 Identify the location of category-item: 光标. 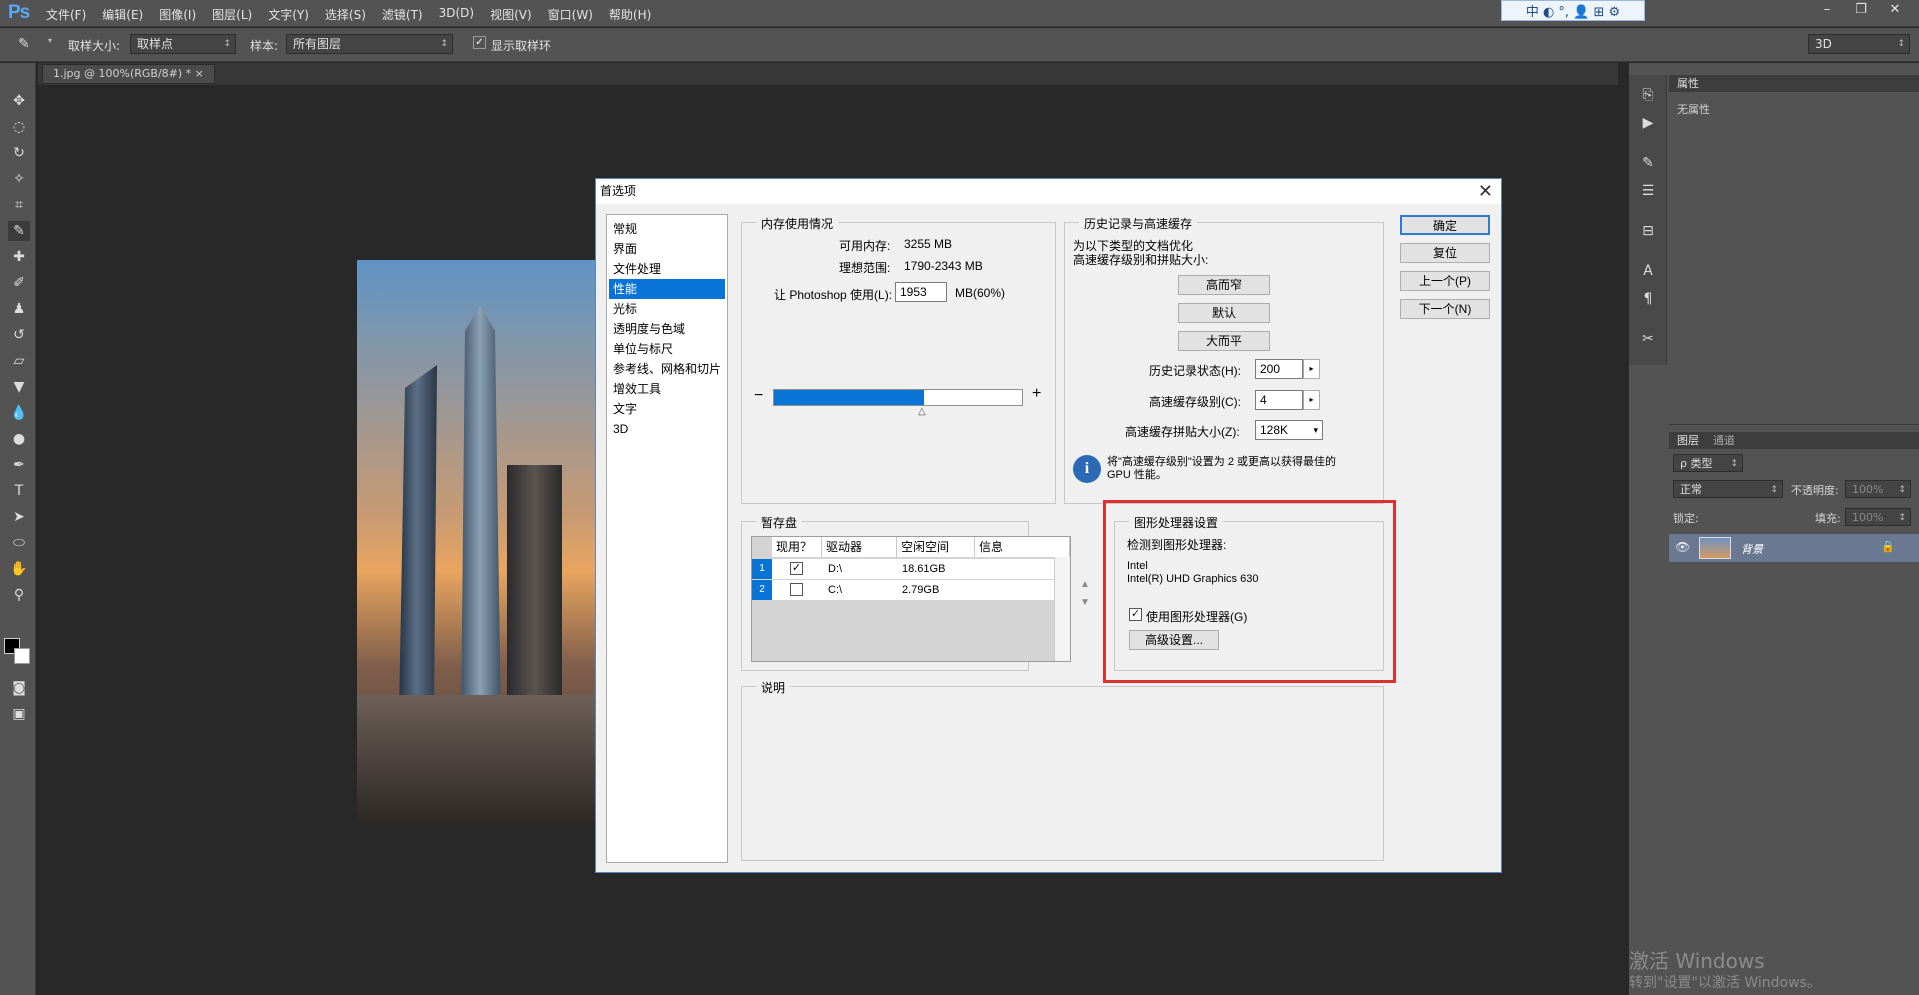
(667, 309).